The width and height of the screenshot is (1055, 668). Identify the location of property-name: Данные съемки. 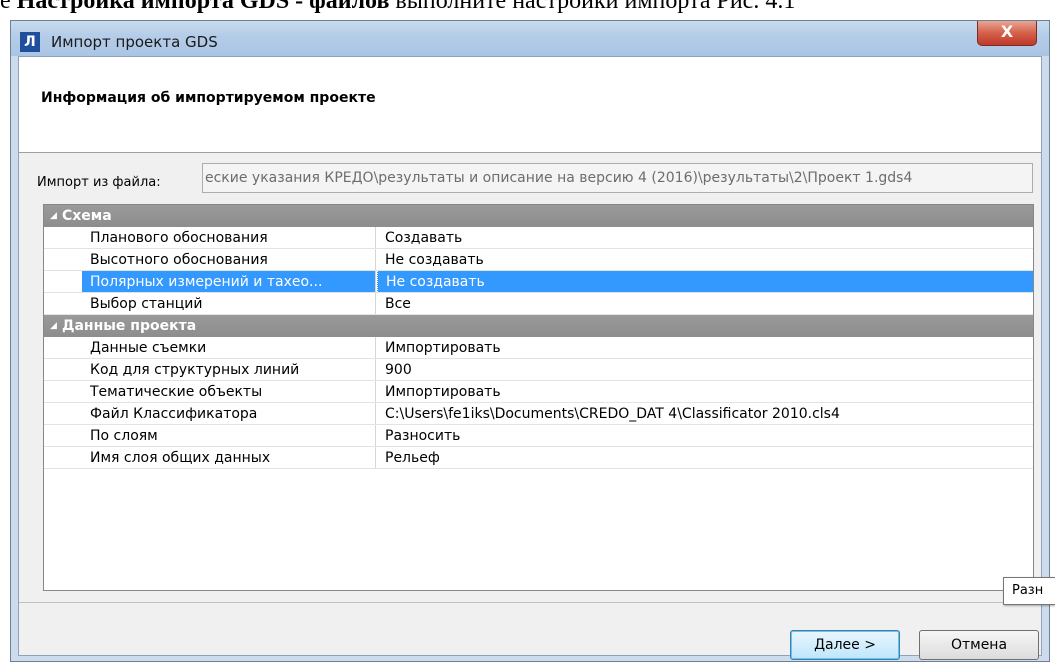
(229, 347).